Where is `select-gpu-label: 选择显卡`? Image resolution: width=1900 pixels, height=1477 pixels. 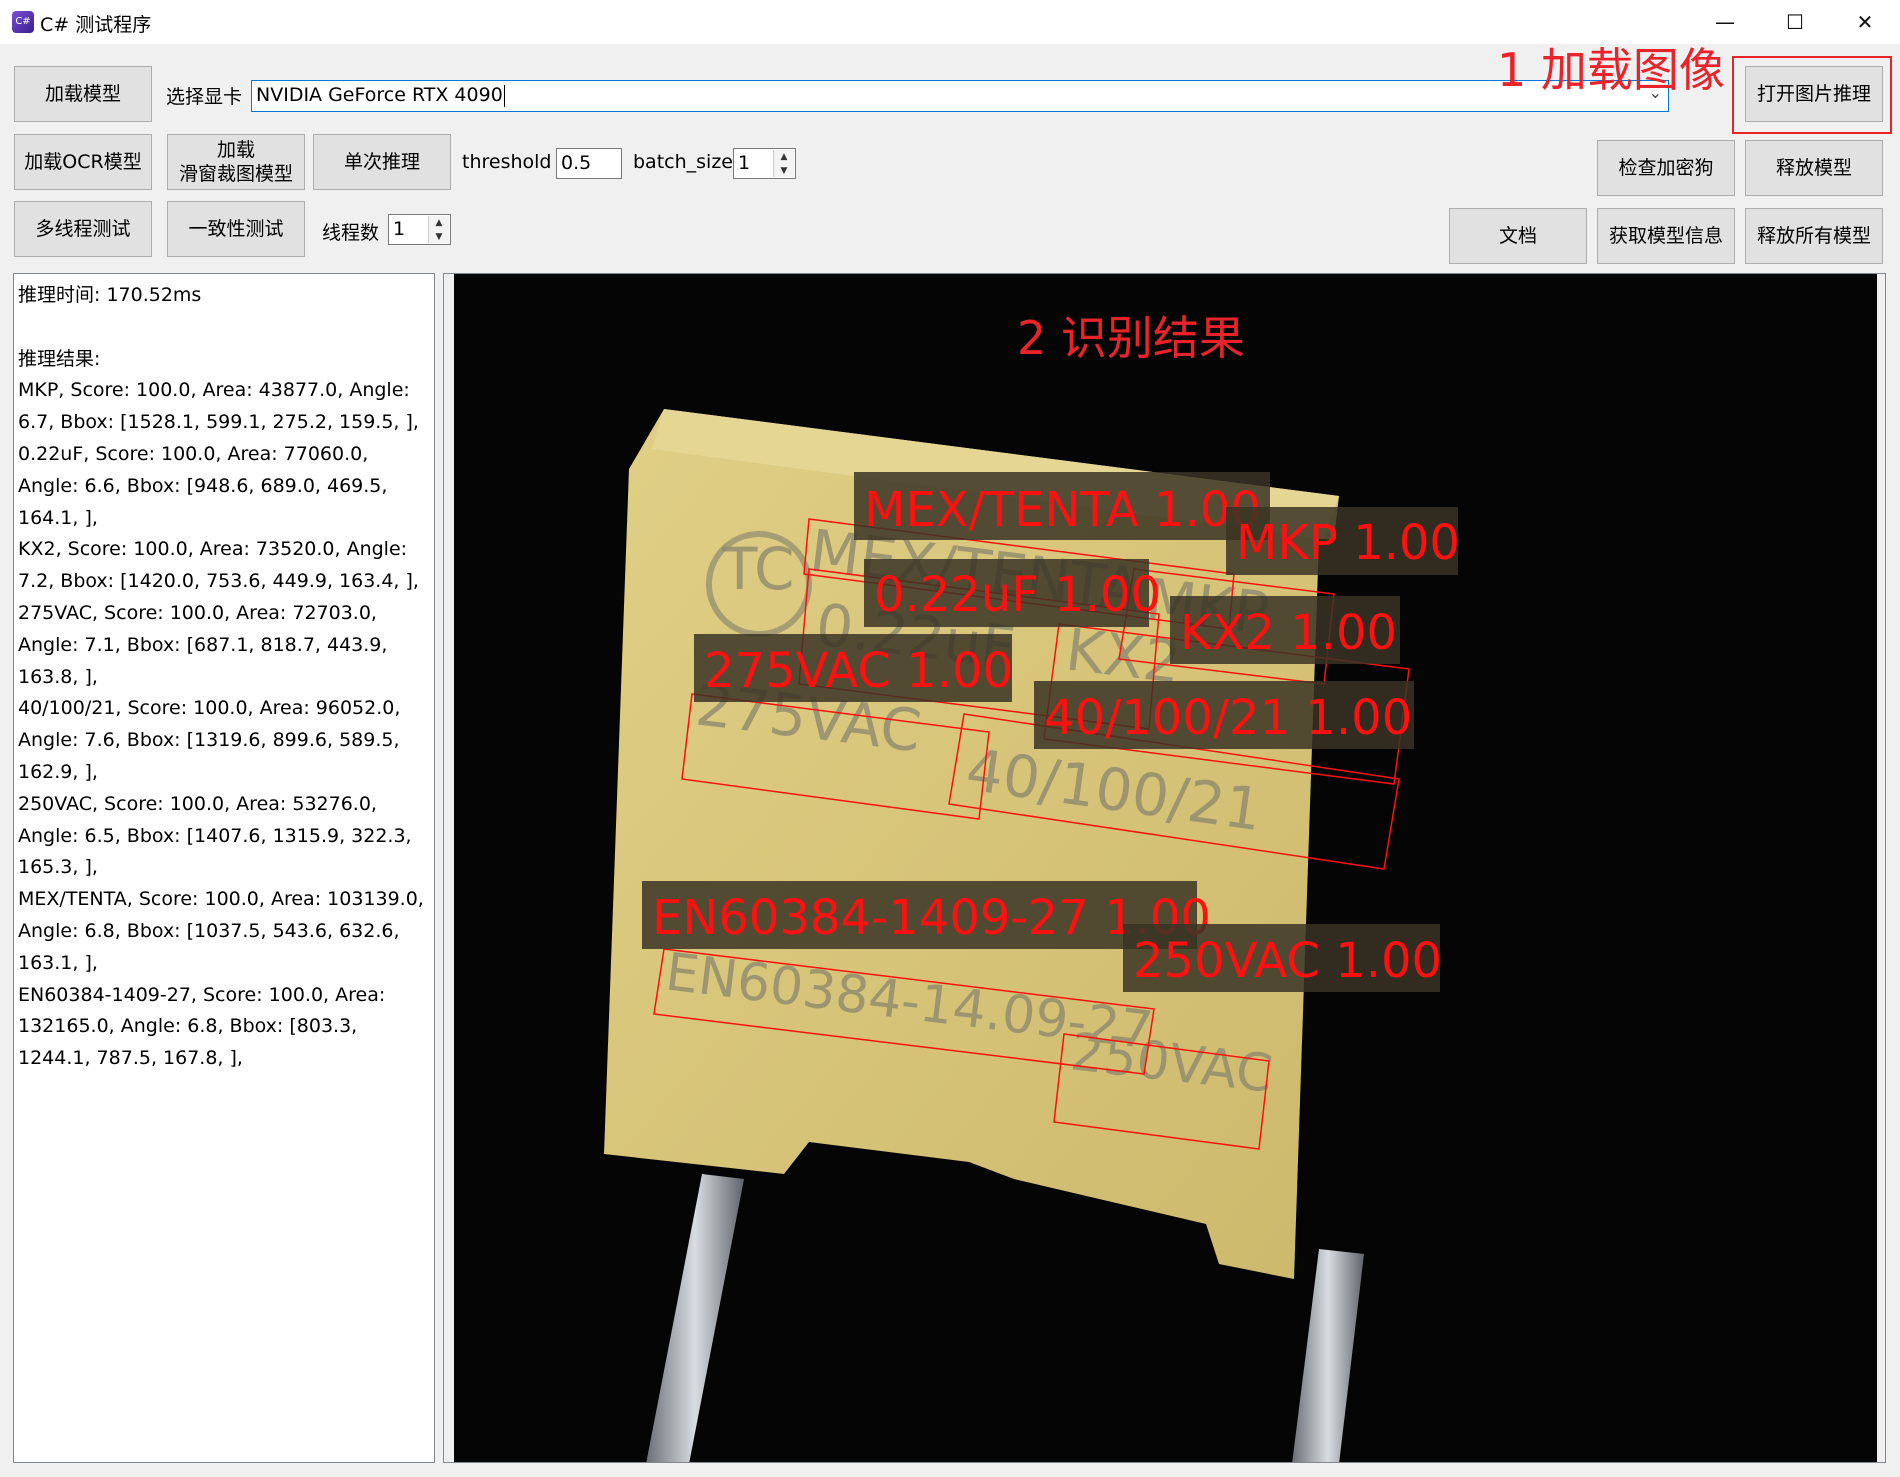 select-gpu-label: 选择显卡 is located at coordinates (204, 97).